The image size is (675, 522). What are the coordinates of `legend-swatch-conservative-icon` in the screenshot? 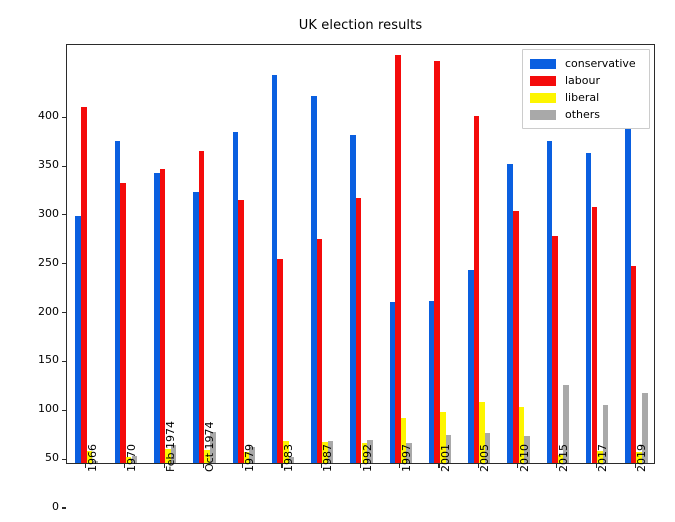 It's located at (543, 63).